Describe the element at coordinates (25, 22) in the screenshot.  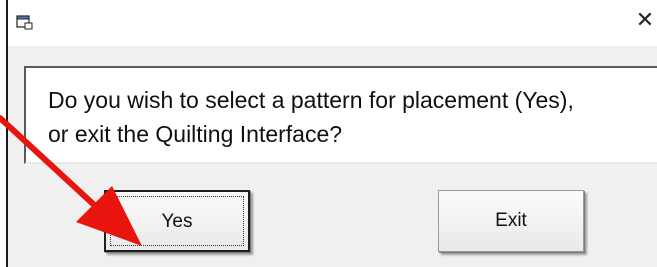
I see `app-window-icon` at that location.